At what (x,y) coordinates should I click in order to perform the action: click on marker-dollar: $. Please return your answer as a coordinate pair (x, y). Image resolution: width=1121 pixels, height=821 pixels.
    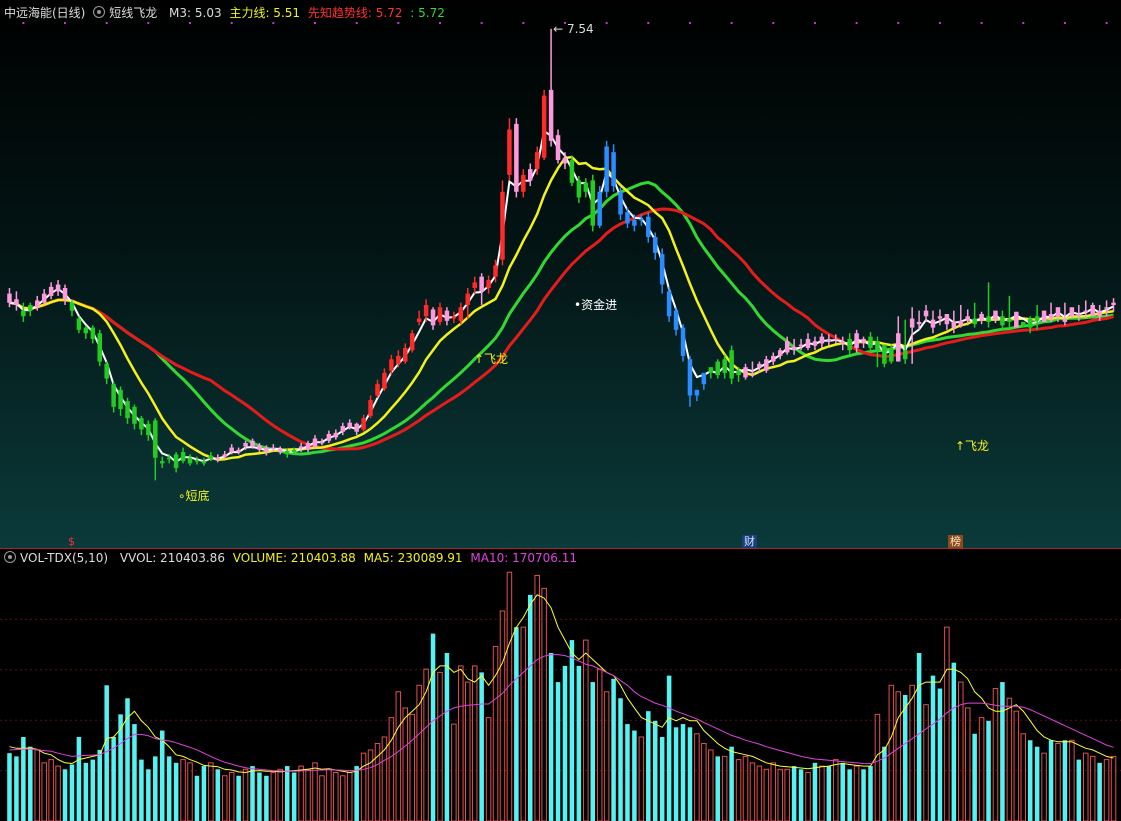
    Looking at the image, I should click on (71, 541).